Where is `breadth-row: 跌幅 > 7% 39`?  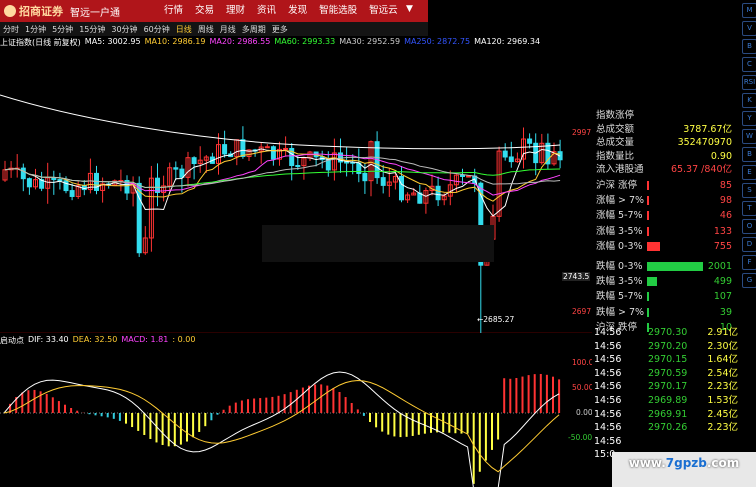 breadth-row: 跌幅 > 7% 39 is located at coordinates (667, 312).